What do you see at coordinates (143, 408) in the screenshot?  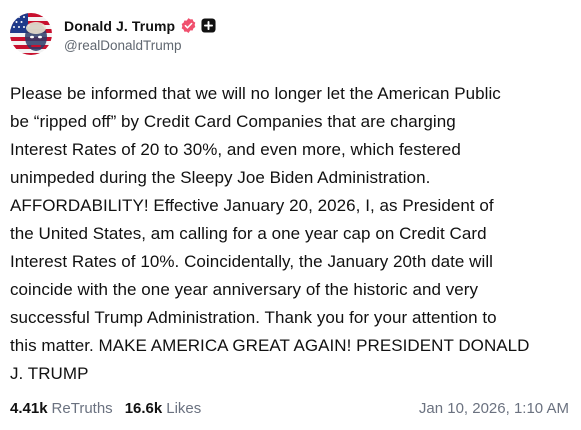 I see `likes-count: 16.6k` at bounding box center [143, 408].